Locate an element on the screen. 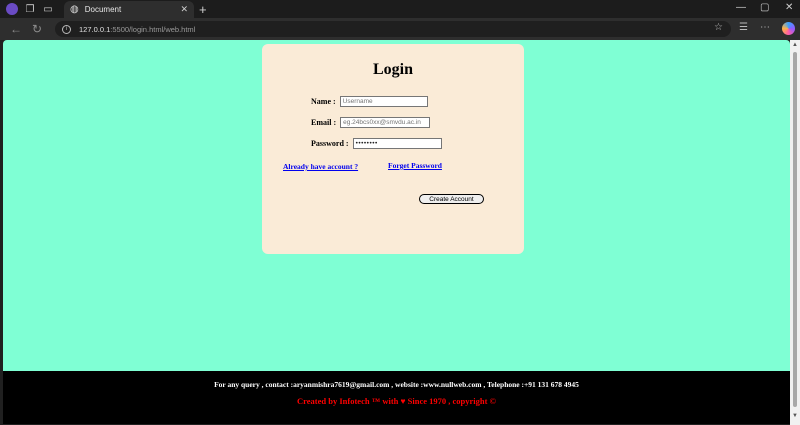 The width and height of the screenshot is (800, 425). scroll-thumb is located at coordinates (795, 229).